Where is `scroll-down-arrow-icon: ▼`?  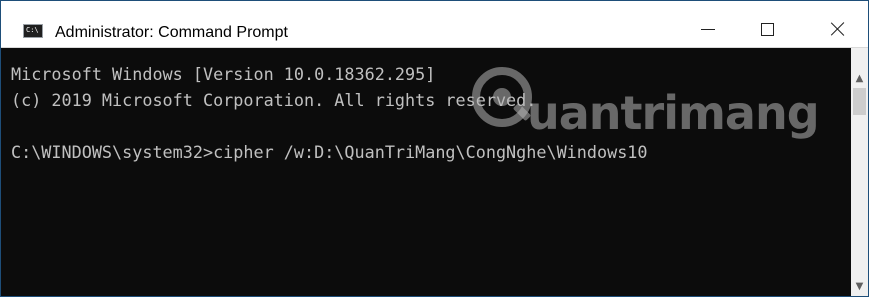 scroll-down-arrow-icon: ▼ is located at coordinates (859, 286).